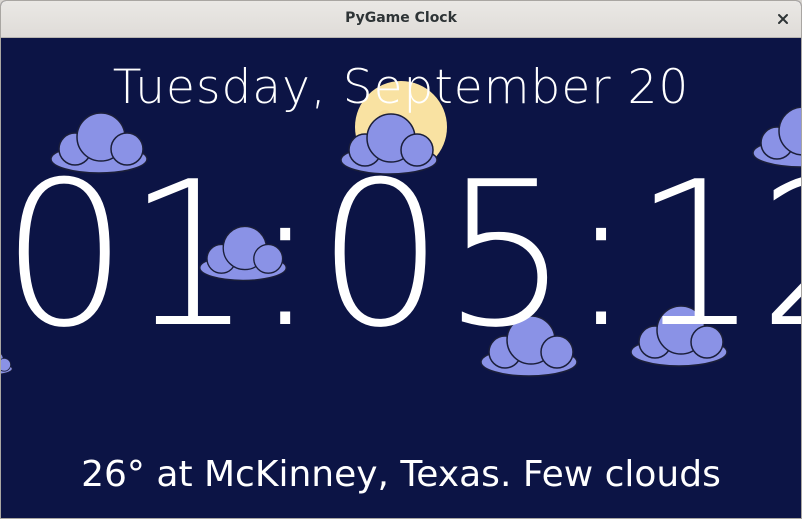 The width and height of the screenshot is (802, 519). What do you see at coordinates (401, 474) in the screenshot?
I see `weather-label: 26° at McKinney, Texas. Few clouds` at bounding box center [401, 474].